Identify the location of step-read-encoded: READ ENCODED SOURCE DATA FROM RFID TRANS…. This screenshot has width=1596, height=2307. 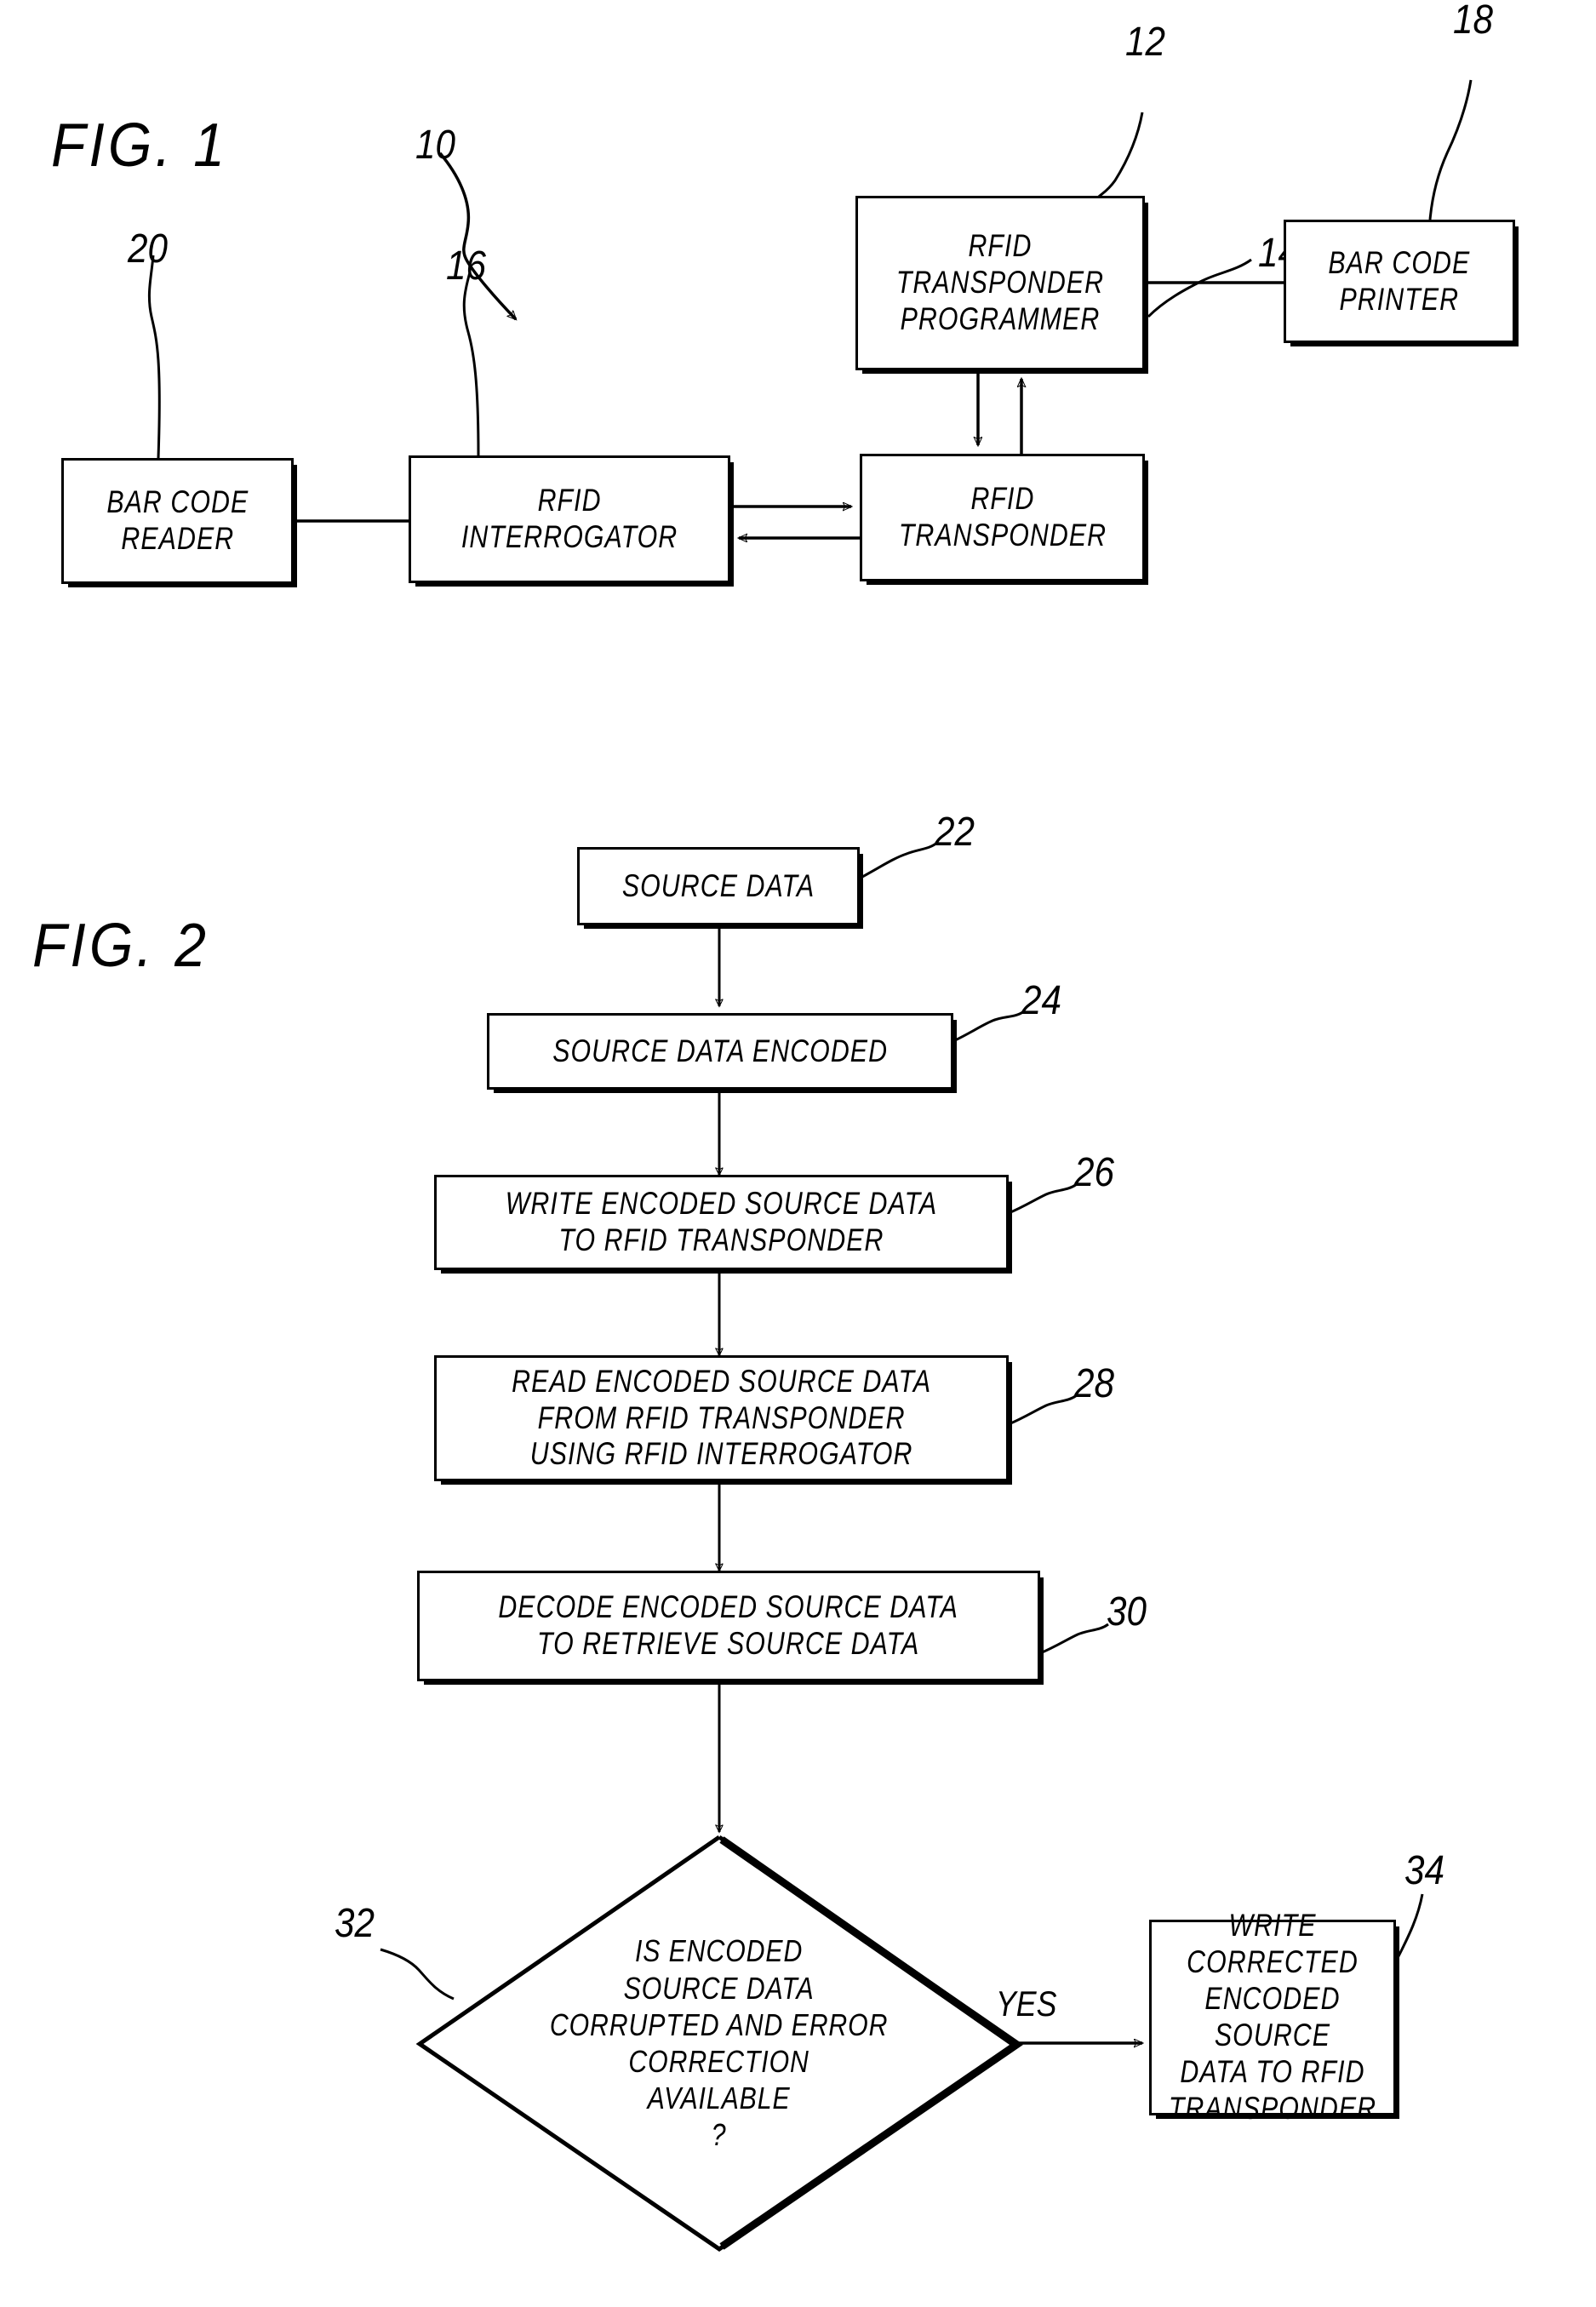
(721, 1418).